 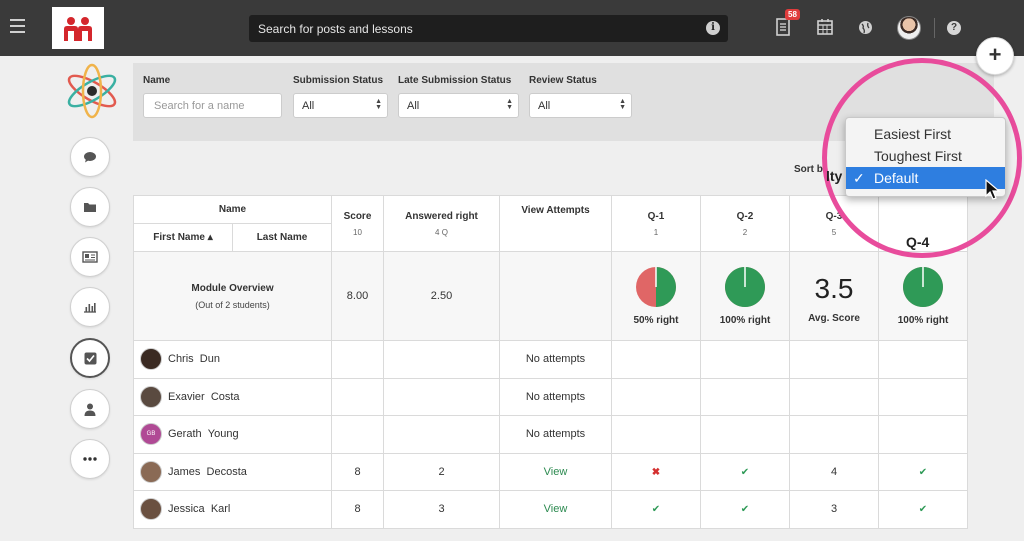 What do you see at coordinates (488, 28) in the screenshot?
I see `global-search: Search for posts and lessons i` at bounding box center [488, 28].